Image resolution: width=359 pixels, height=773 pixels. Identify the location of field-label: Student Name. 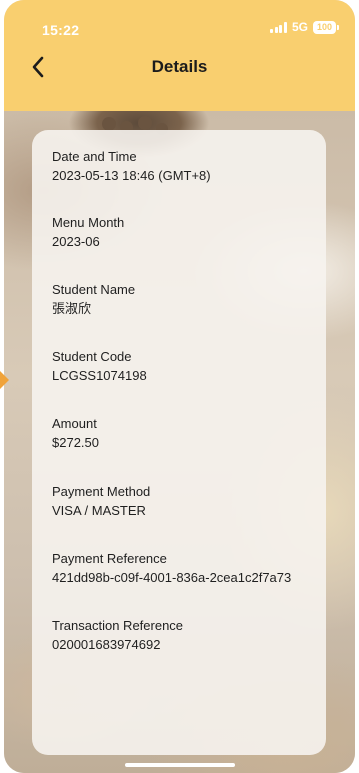
(94, 289).